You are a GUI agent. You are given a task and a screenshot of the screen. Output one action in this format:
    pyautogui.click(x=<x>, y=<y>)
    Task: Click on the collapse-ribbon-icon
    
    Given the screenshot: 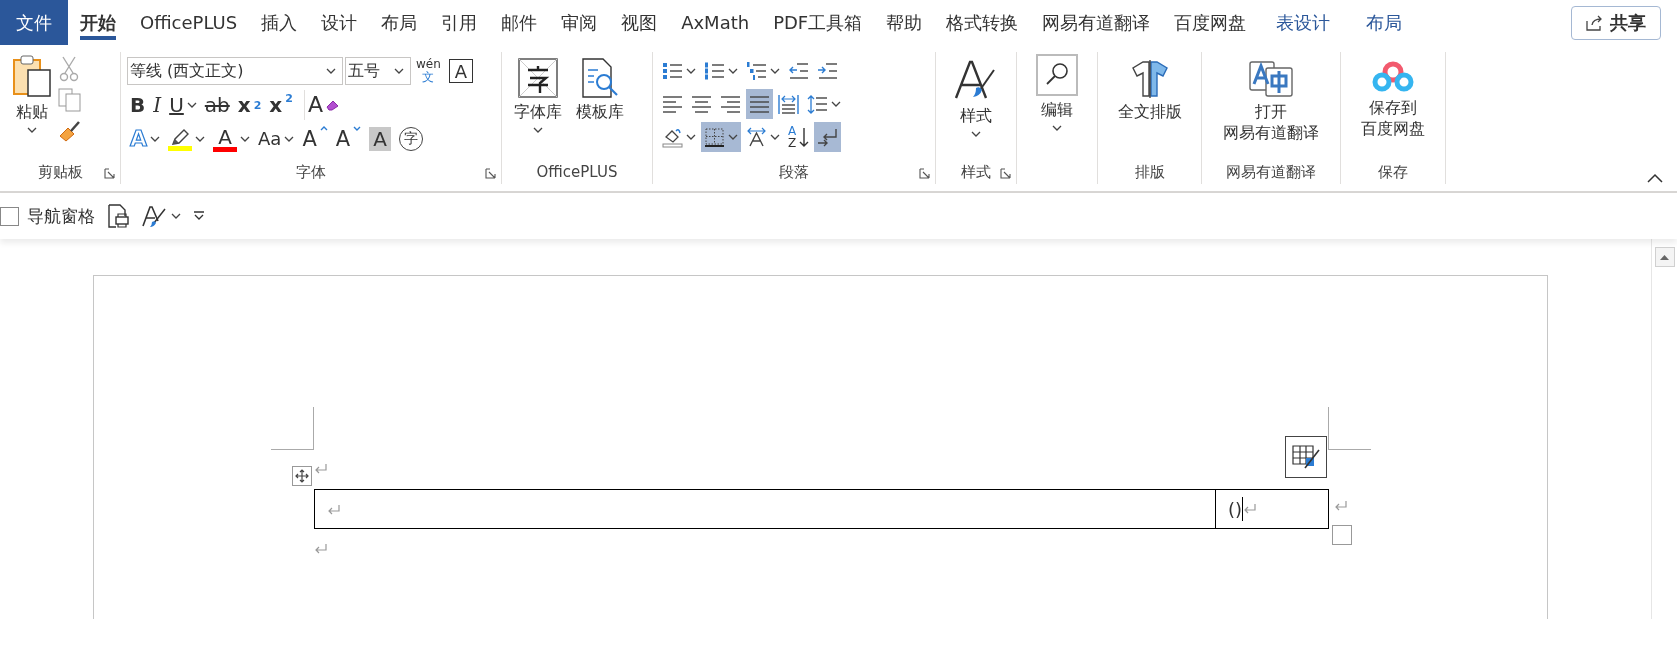 What is the action you would take?
    pyautogui.click(x=1655, y=178)
    